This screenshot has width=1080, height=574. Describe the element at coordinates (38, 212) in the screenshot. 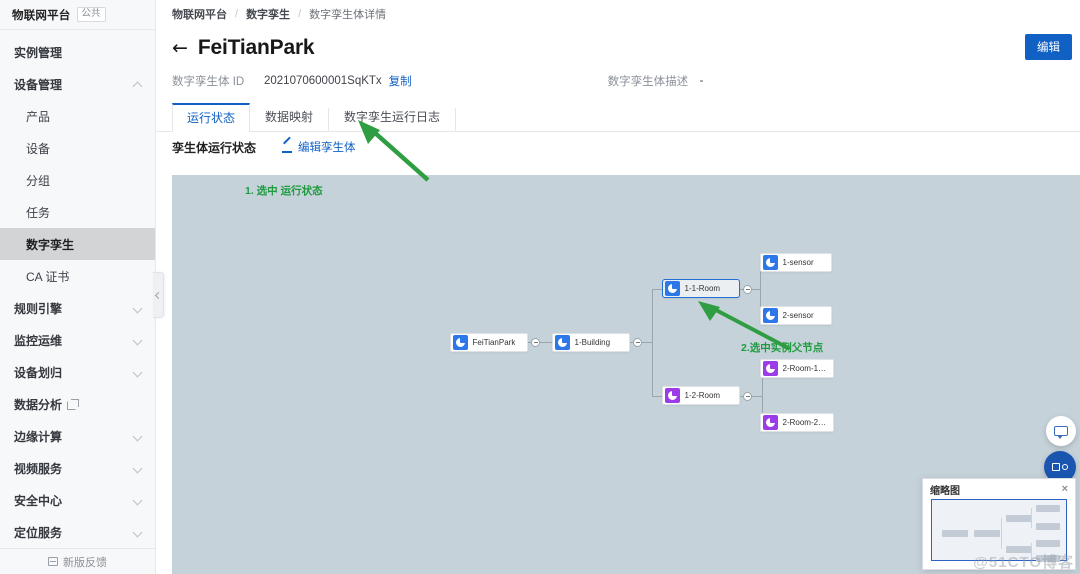

I see `sidebar-item-label: 任务` at that location.